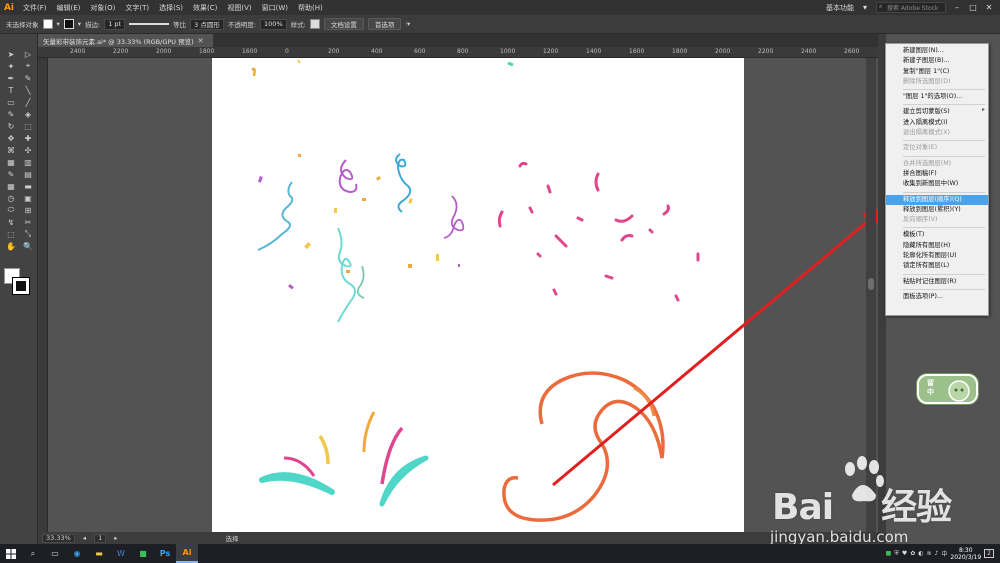  I want to click on search-icon: ⌕, so click(33, 553).